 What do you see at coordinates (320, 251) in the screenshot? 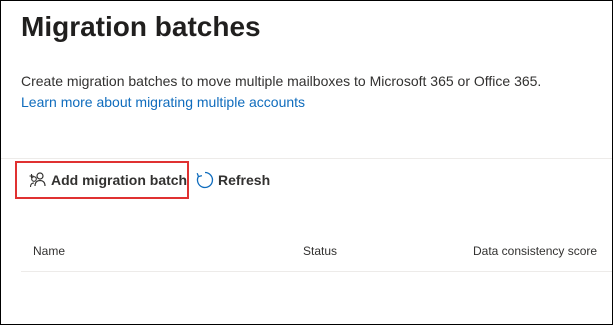
I see `column-header-status: Status` at bounding box center [320, 251].